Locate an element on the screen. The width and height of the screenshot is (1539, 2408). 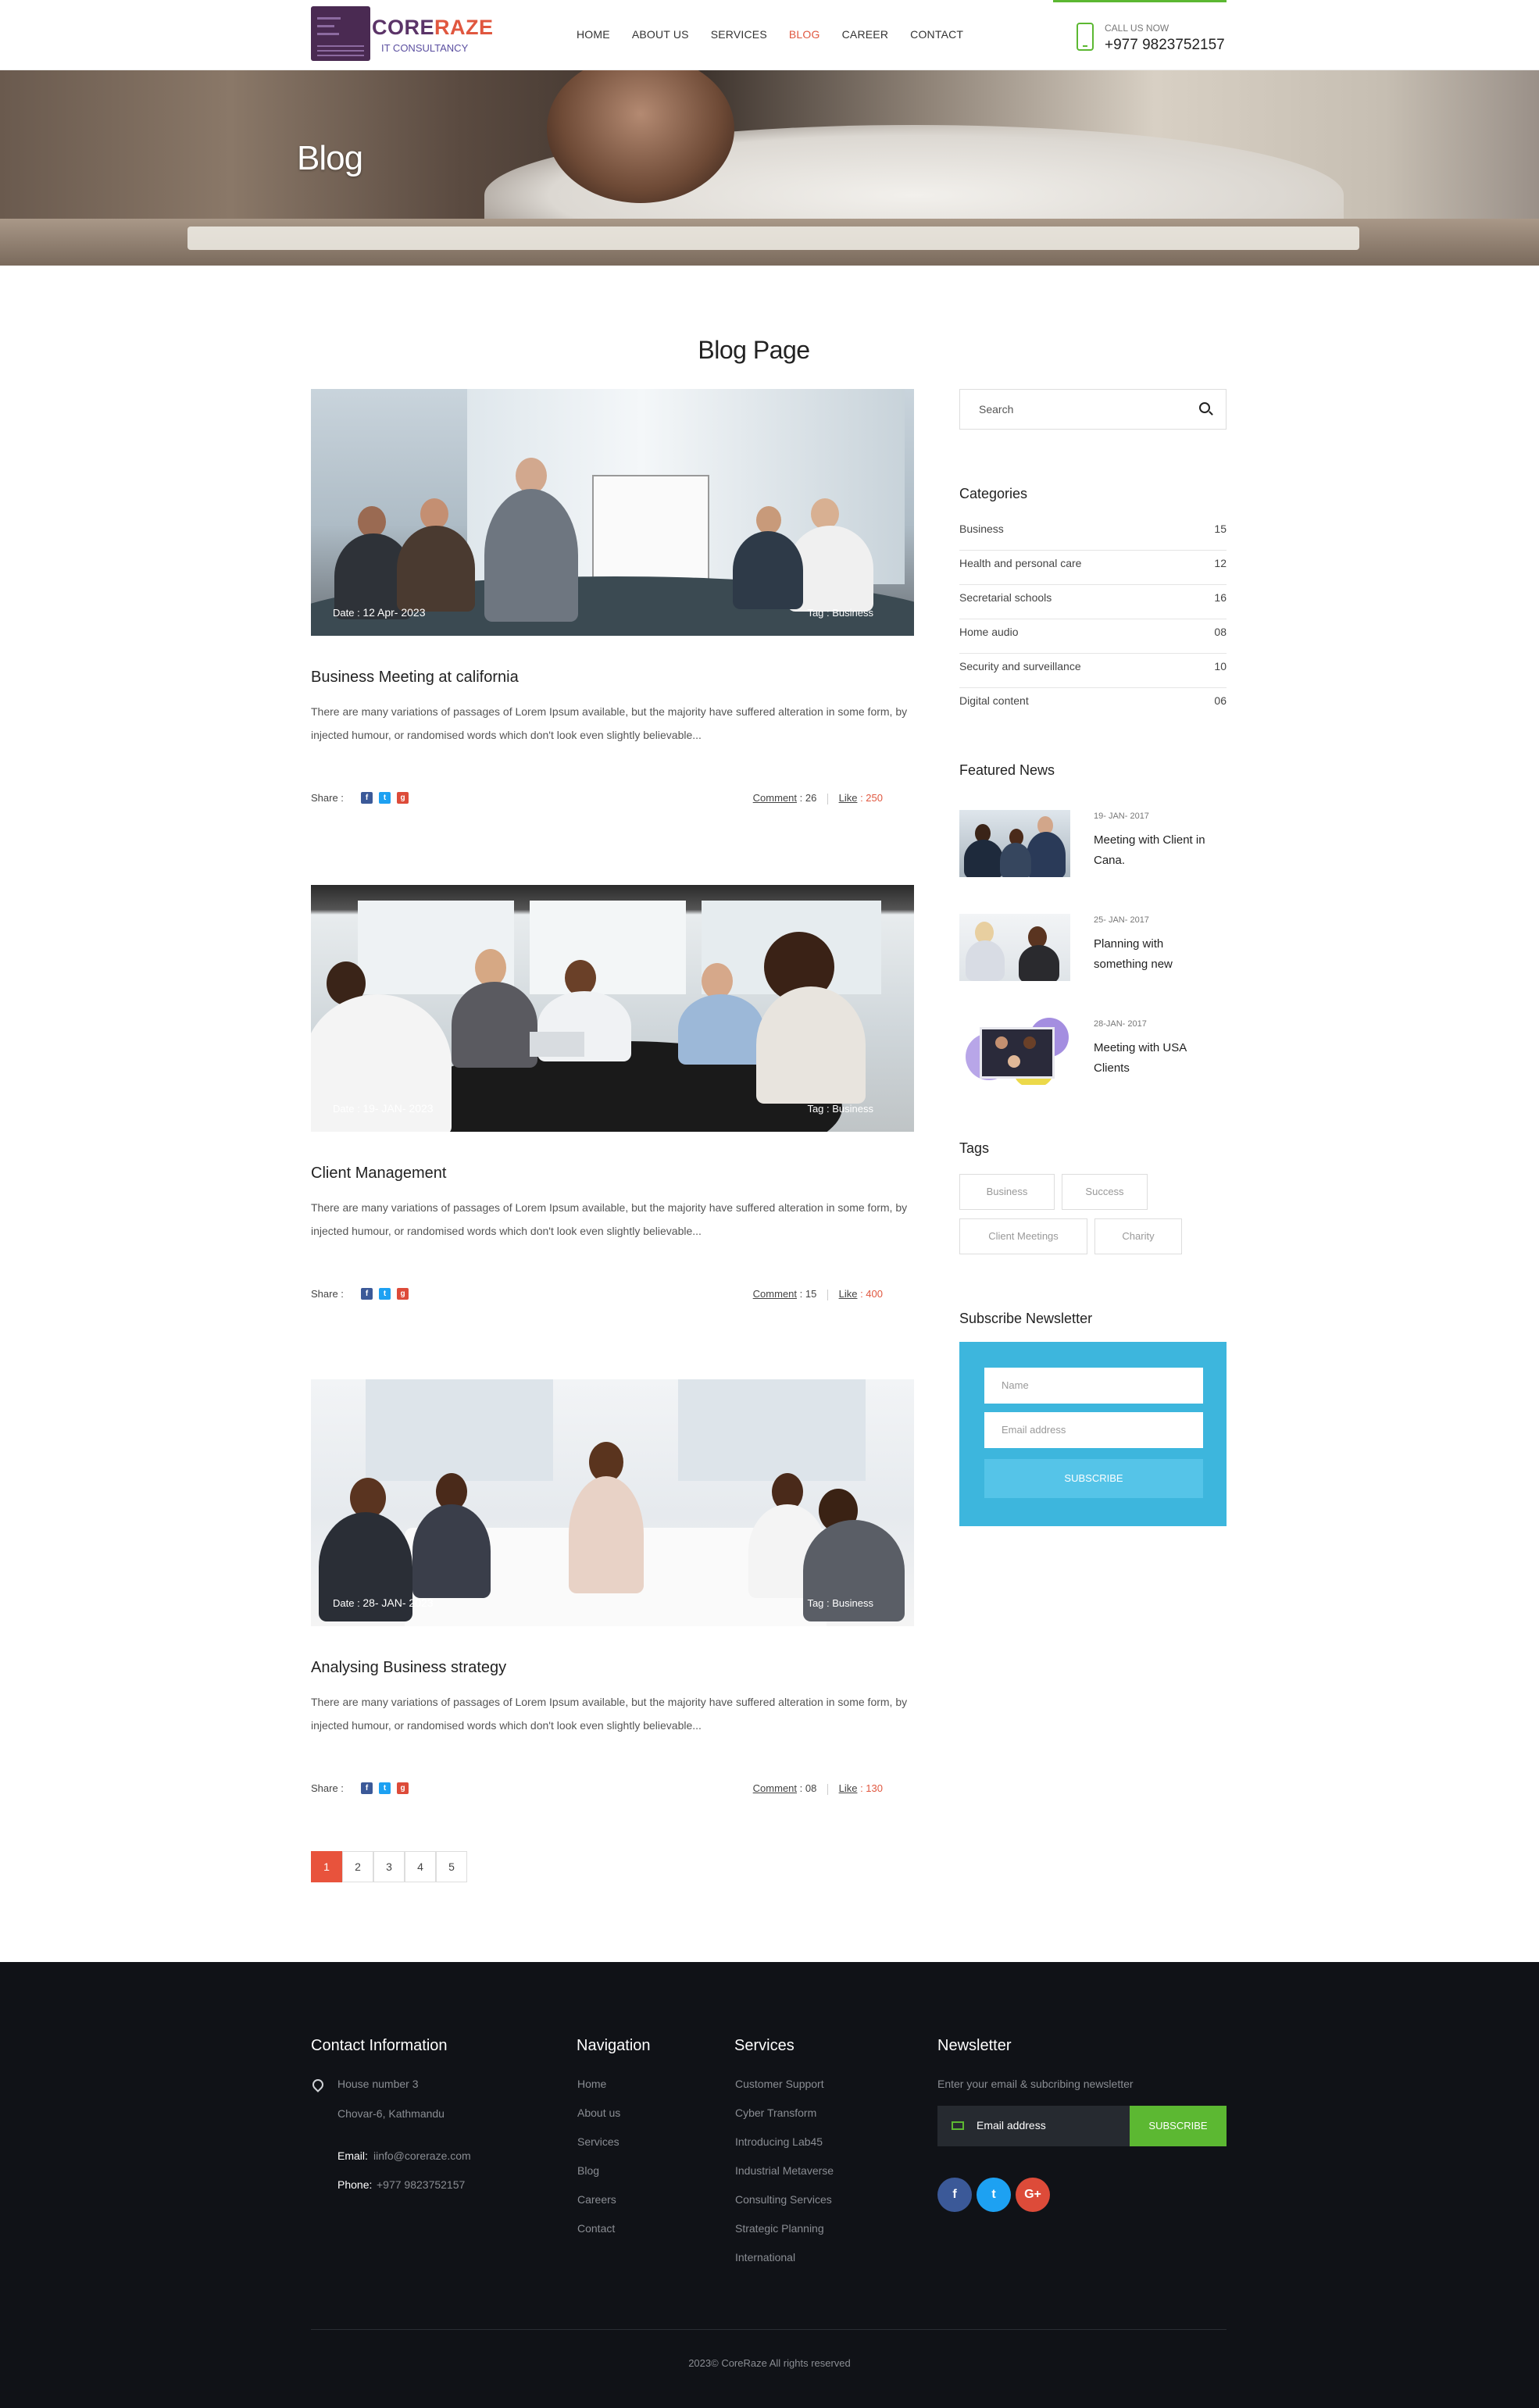
tags-title: Tags is located at coordinates (974, 1148).